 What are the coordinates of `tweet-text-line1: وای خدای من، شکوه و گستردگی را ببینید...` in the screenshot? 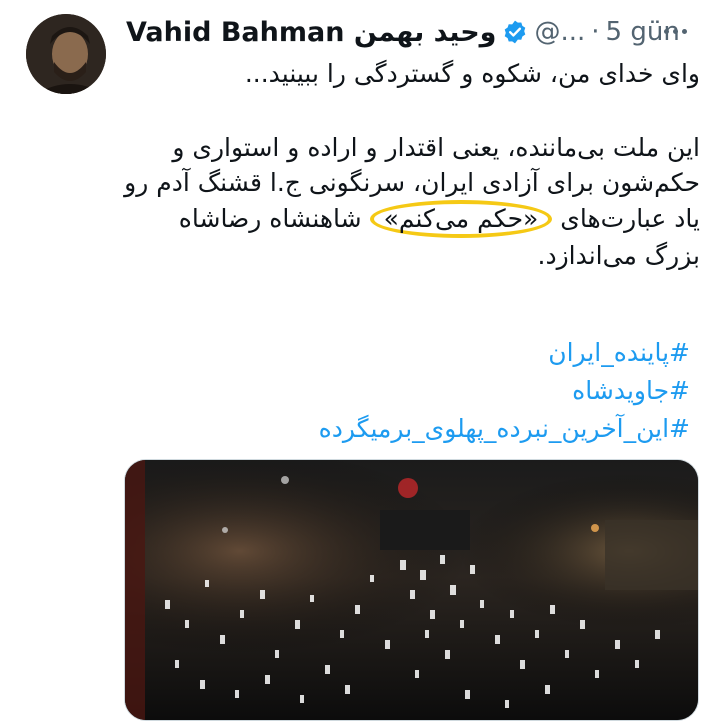 It's located at (472, 73).